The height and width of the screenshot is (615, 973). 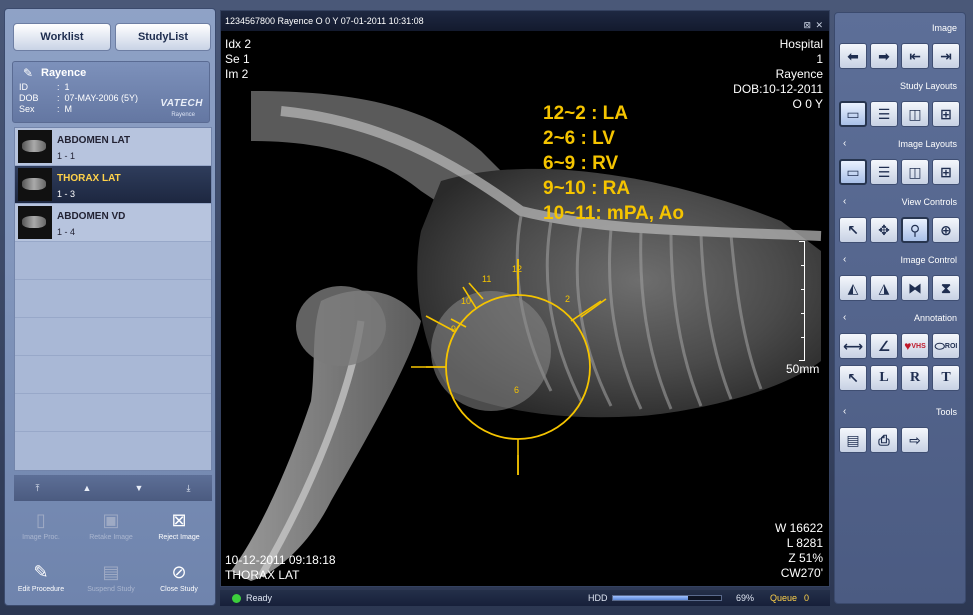 I want to click on first-arrow-icon: ⤒, so click(x=38, y=488).